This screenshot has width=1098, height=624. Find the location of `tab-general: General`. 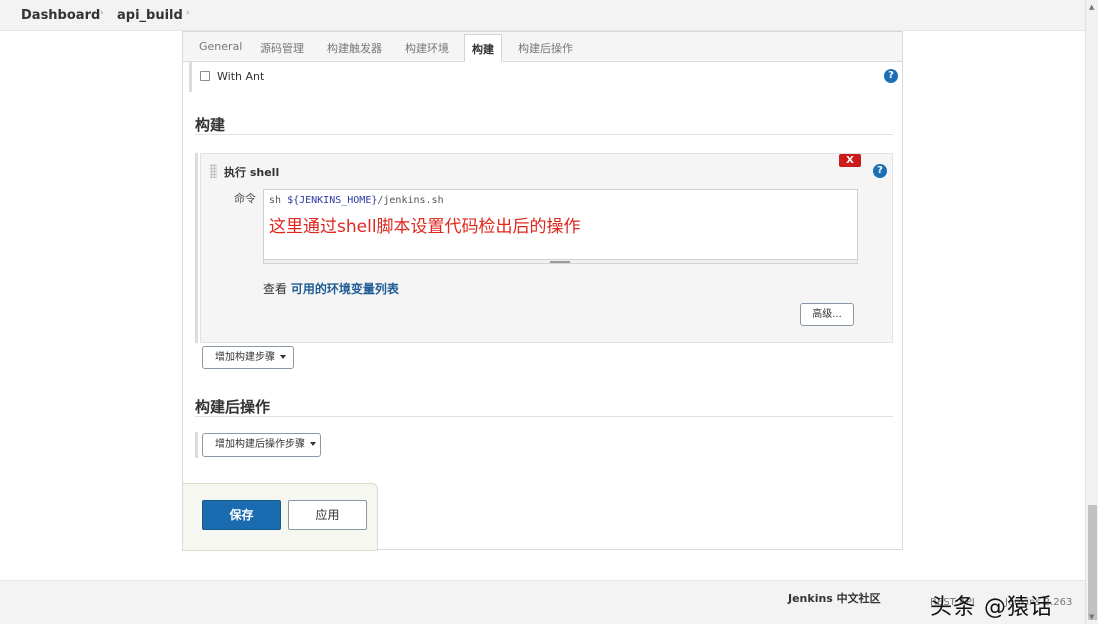

tab-general: General is located at coordinates (220, 46).